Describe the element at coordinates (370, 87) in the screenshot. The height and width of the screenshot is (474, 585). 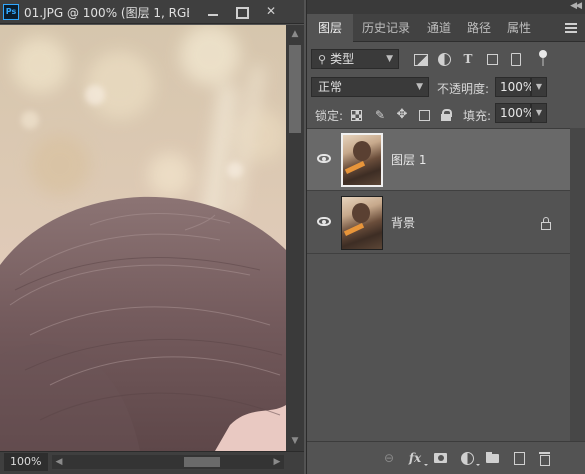
I see `blend-mode-select: 正常 ▼` at that location.